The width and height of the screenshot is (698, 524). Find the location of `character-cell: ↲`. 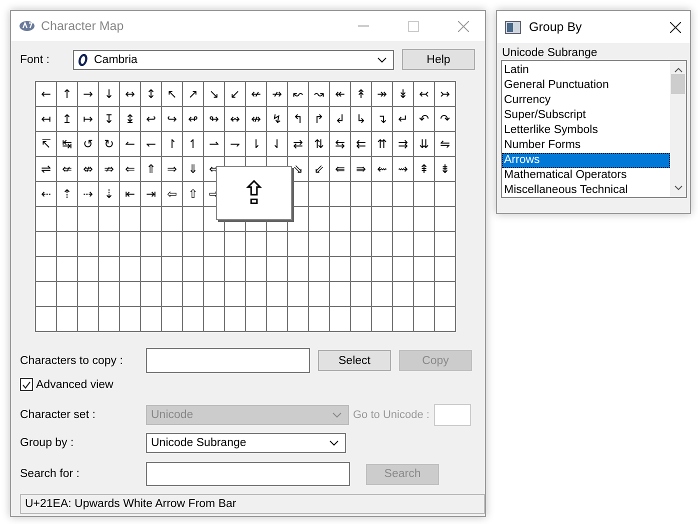

character-cell: ↲ is located at coordinates (340, 119).